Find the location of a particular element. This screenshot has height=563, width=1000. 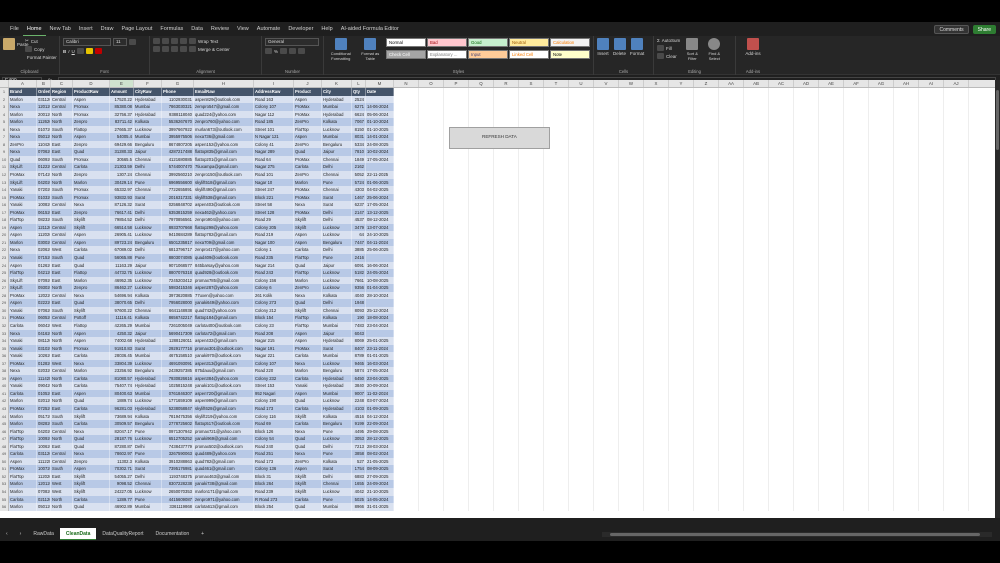

table-cell: 01262025 is located at coordinates (44, 265).